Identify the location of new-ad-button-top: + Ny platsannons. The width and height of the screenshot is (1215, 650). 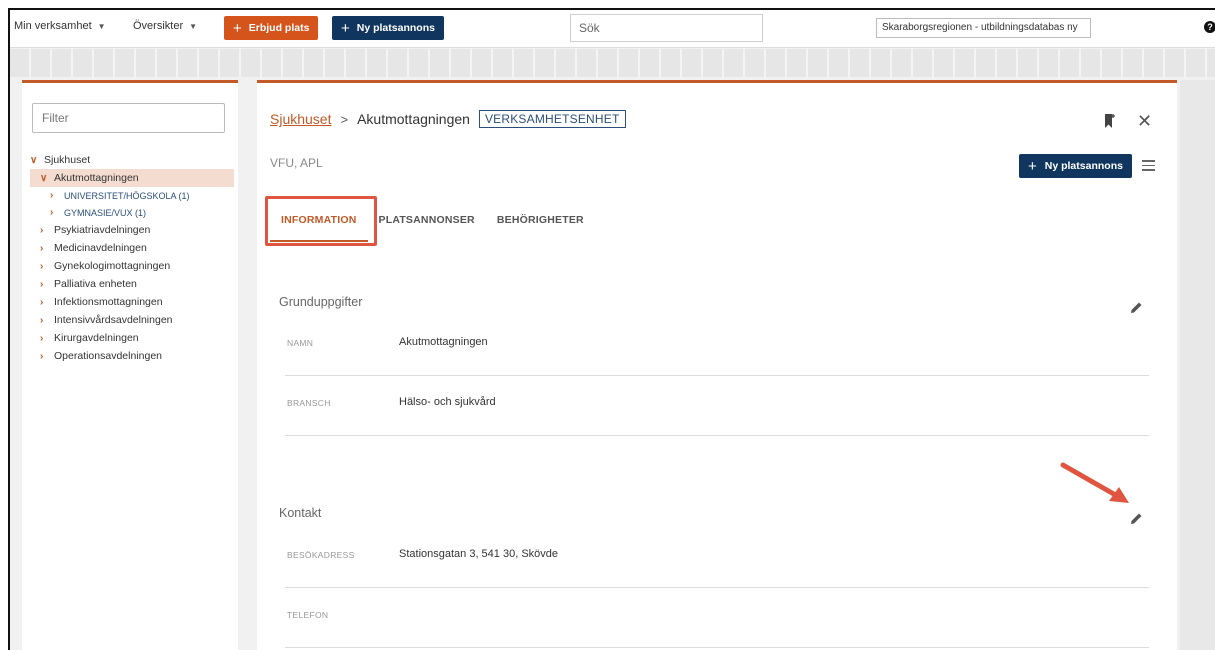
(388, 28).